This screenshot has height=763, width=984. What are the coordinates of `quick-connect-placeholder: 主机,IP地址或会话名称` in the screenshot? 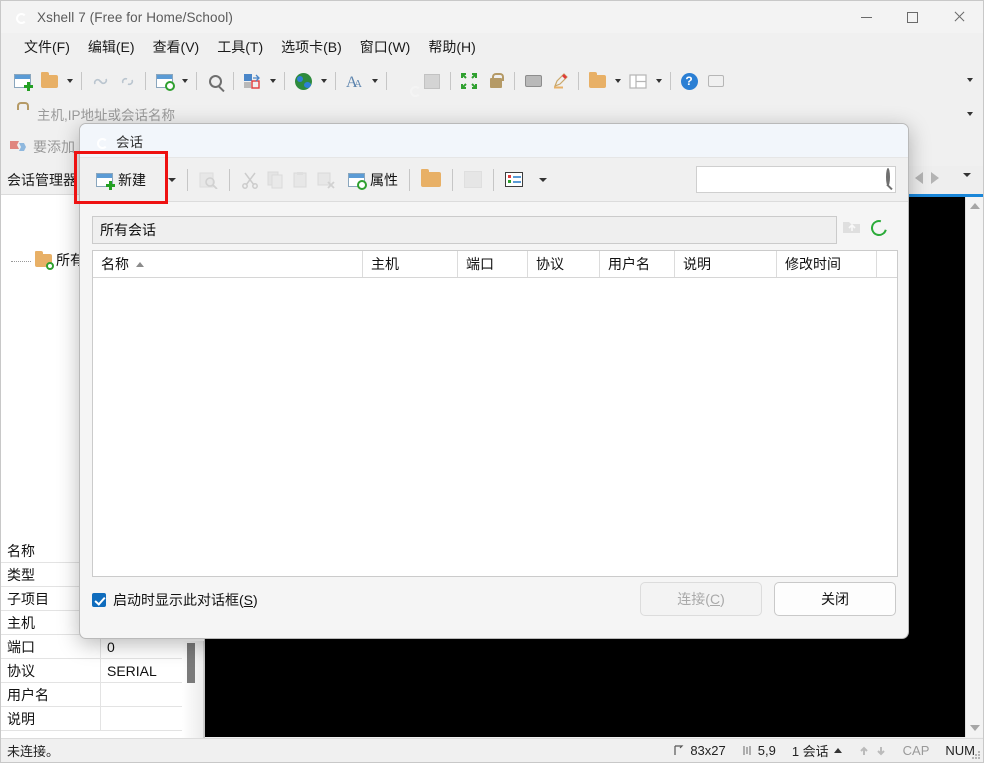 It's located at (106, 114).